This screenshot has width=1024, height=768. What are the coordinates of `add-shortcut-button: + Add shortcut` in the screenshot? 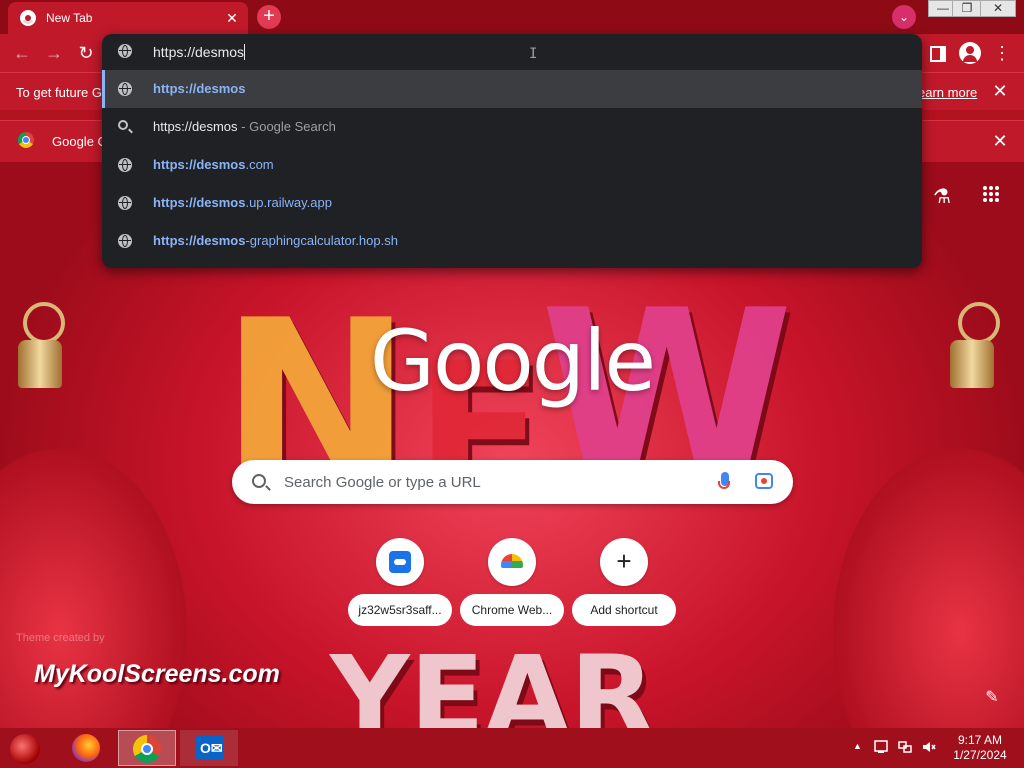 It's located at (624, 582).